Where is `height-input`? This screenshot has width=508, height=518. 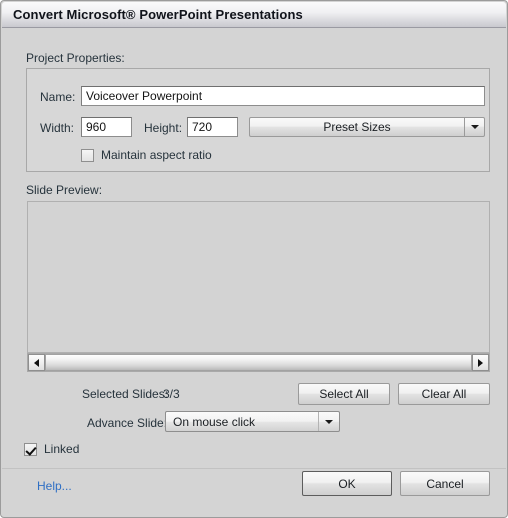 height-input is located at coordinates (212, 127).